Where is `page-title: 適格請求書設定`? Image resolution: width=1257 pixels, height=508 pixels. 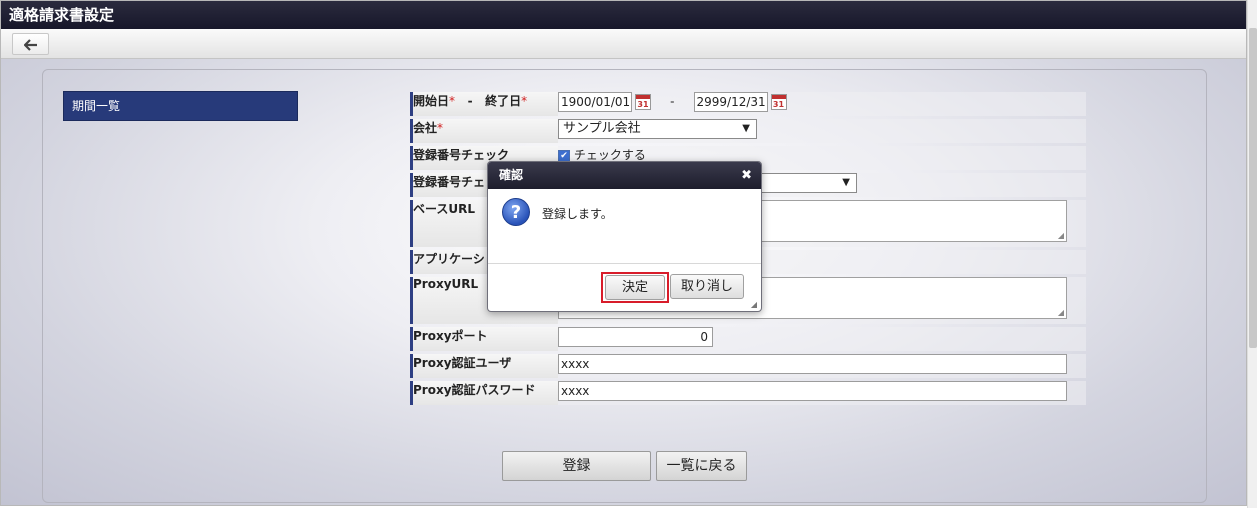
page-title: 適格請求書設定 is located at coordinates (623, 15).